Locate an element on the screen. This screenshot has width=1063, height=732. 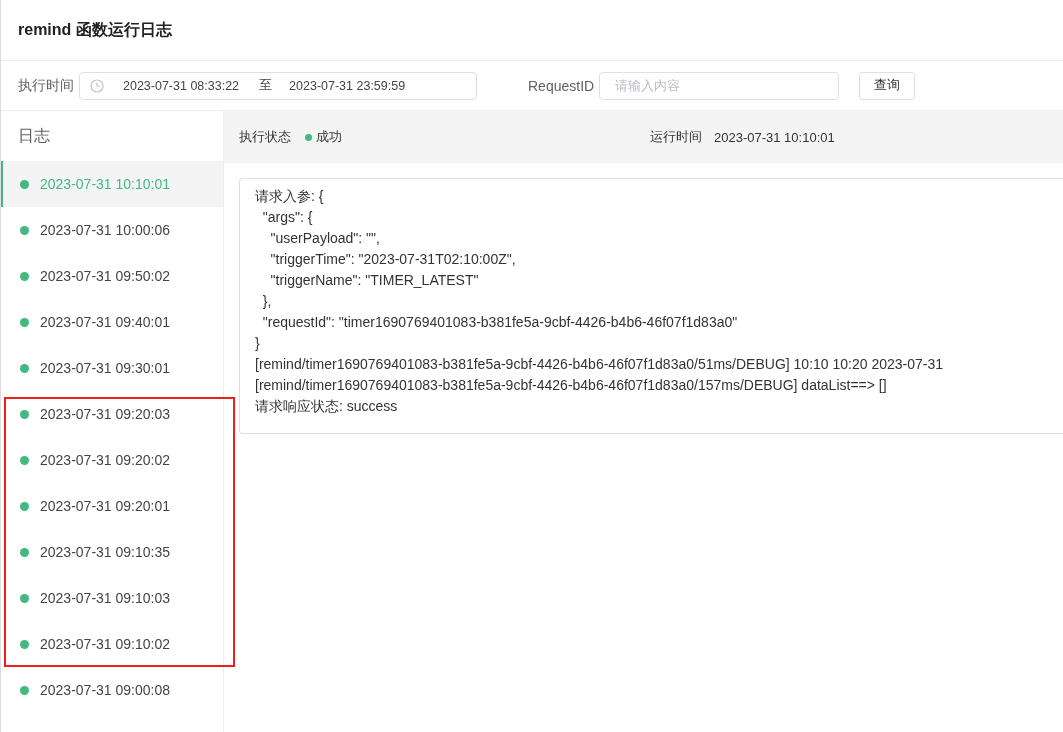
log-entry: 2023-07-31 09:00:08 is located at coordinates (112, 690).